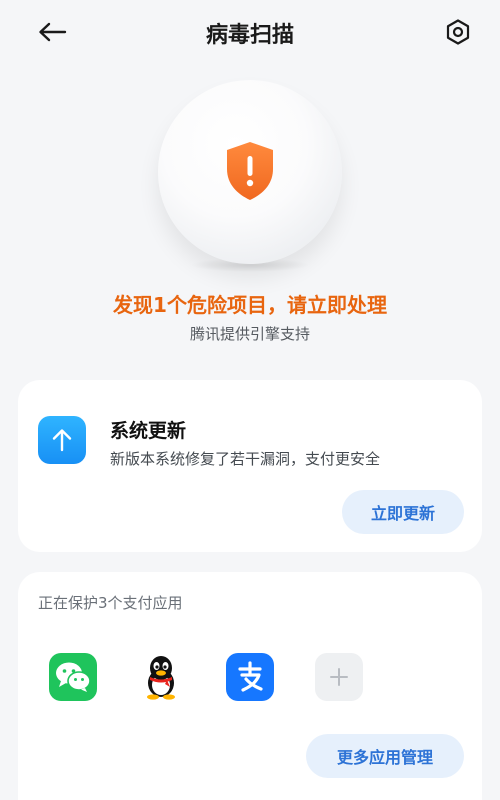  What do you see at coordinates (249, 334) in the screenshot?
I see `engine-credit-text: 腾讯提供引擎支持` at bounding box center [249, 334].